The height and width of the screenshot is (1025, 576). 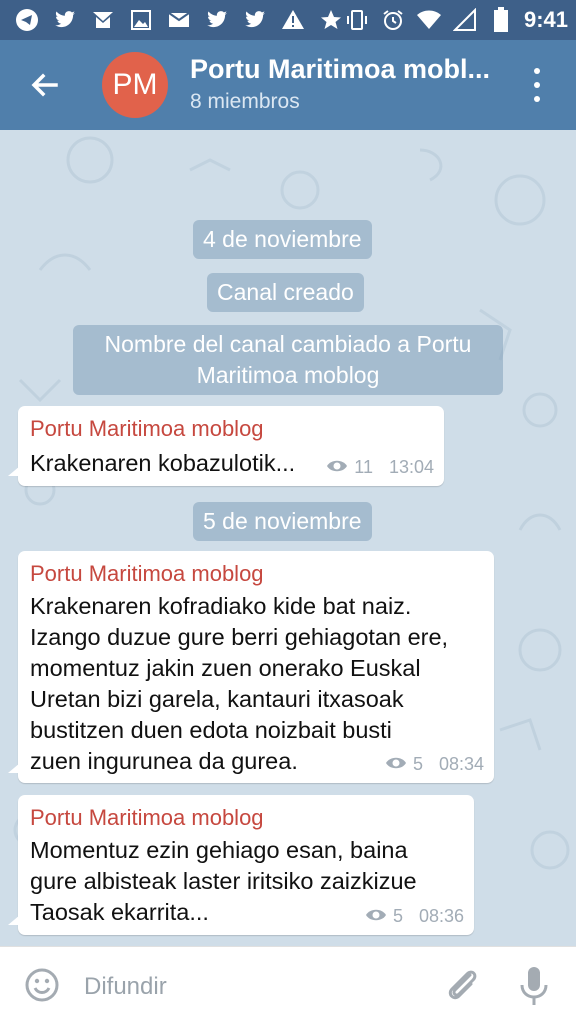 What do you see at coordinates (27, 20) in the screenshot?
I see `telegram-icon` at bounding box center [27, 20].